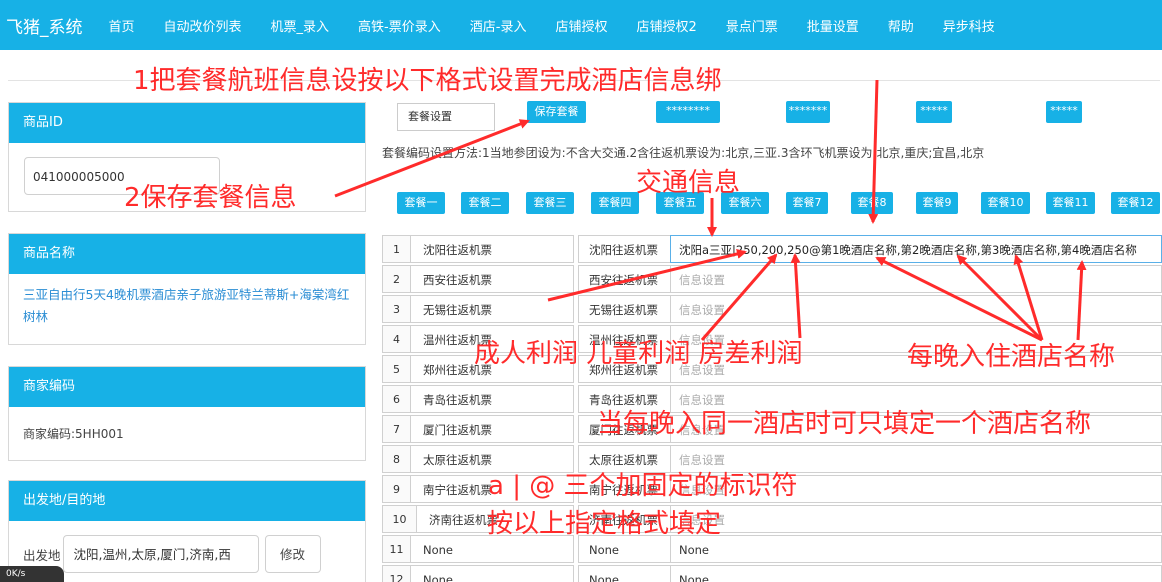 This screenshot has height=582, width=1162. Describe the element at coordinates (833, 25) in the screenshot. I see `nav-batch-settings: 批量设置` at that location.